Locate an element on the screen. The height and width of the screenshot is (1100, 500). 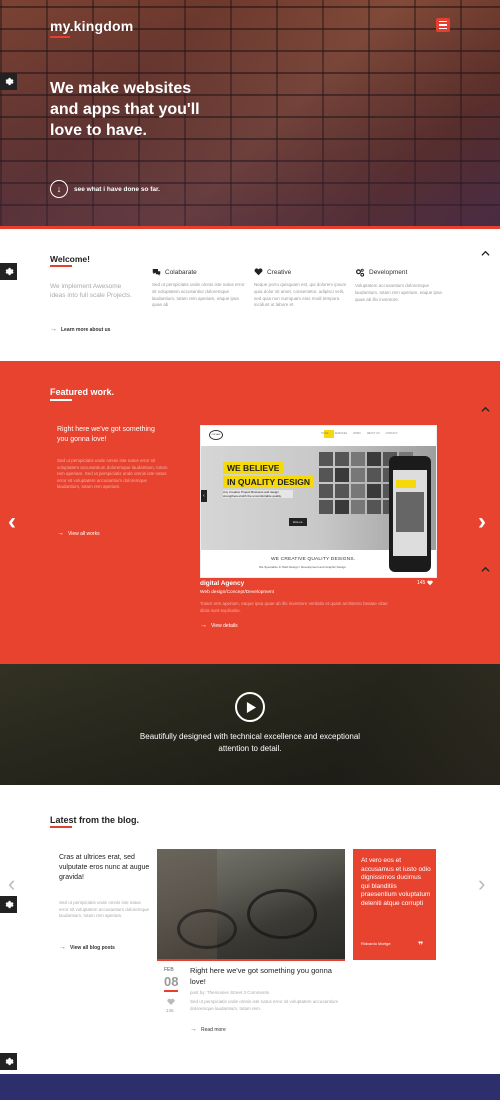
quote-icon: ❞ is located at coordinates (421, 945).